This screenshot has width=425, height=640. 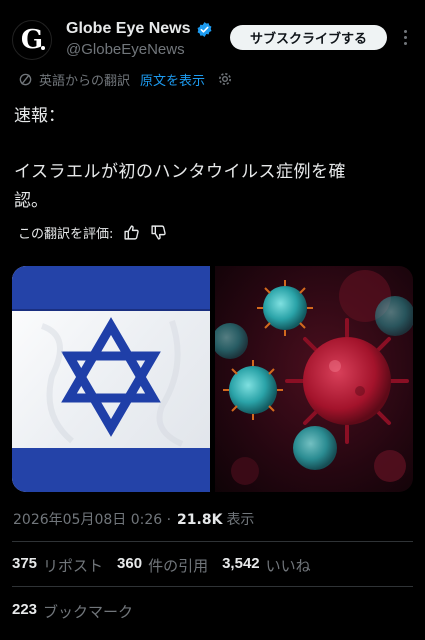 What do you see at coordinates (240, 520) in the screenshot?
I see `view-count-label: 表示` at bounding box center [240, 520].